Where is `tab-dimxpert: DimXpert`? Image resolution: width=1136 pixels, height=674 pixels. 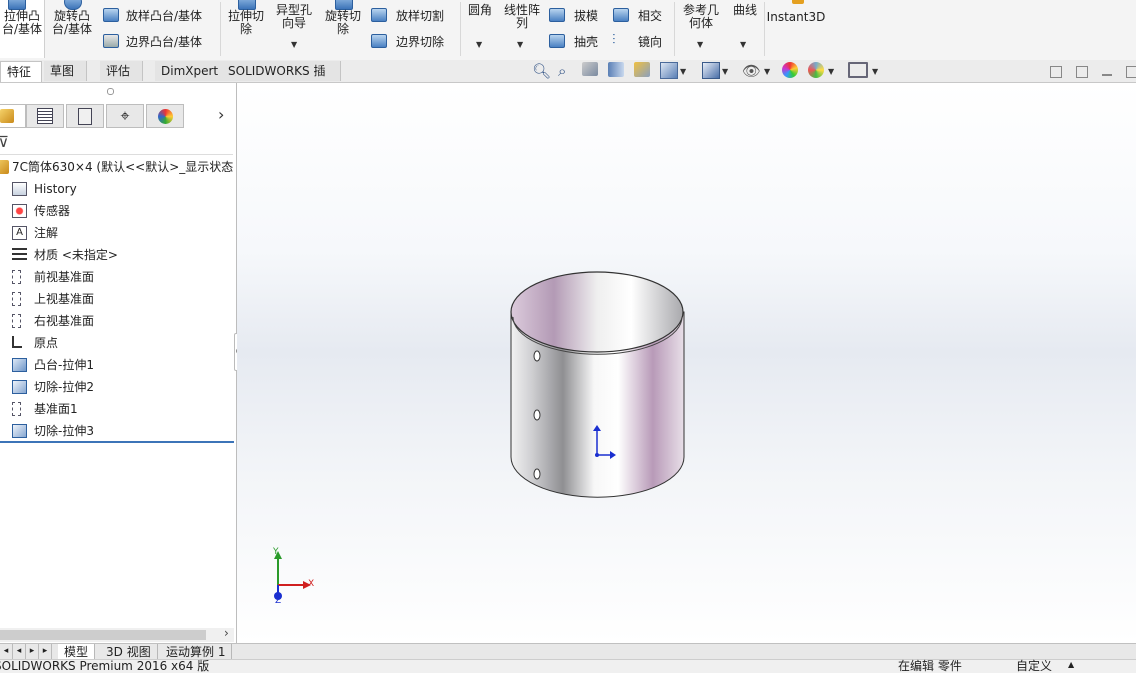 tab-dimxpert: DimXpert is located at coordinates (189, 71).